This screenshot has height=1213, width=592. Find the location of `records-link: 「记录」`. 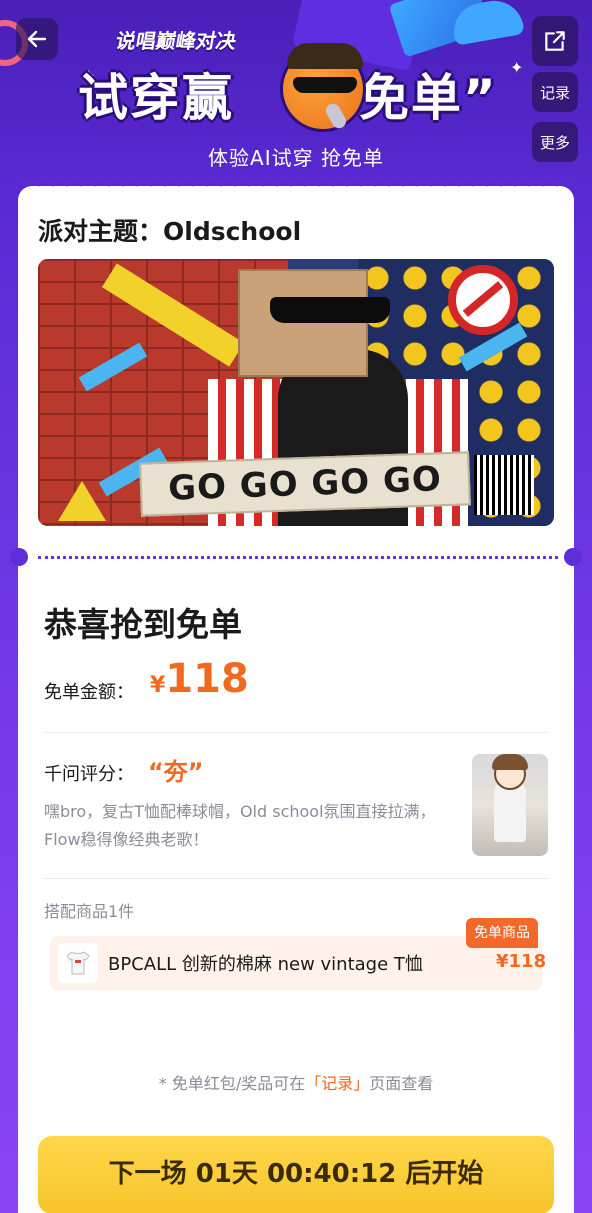

records-link: 「记录」 is located at coordinates (337, 1083).